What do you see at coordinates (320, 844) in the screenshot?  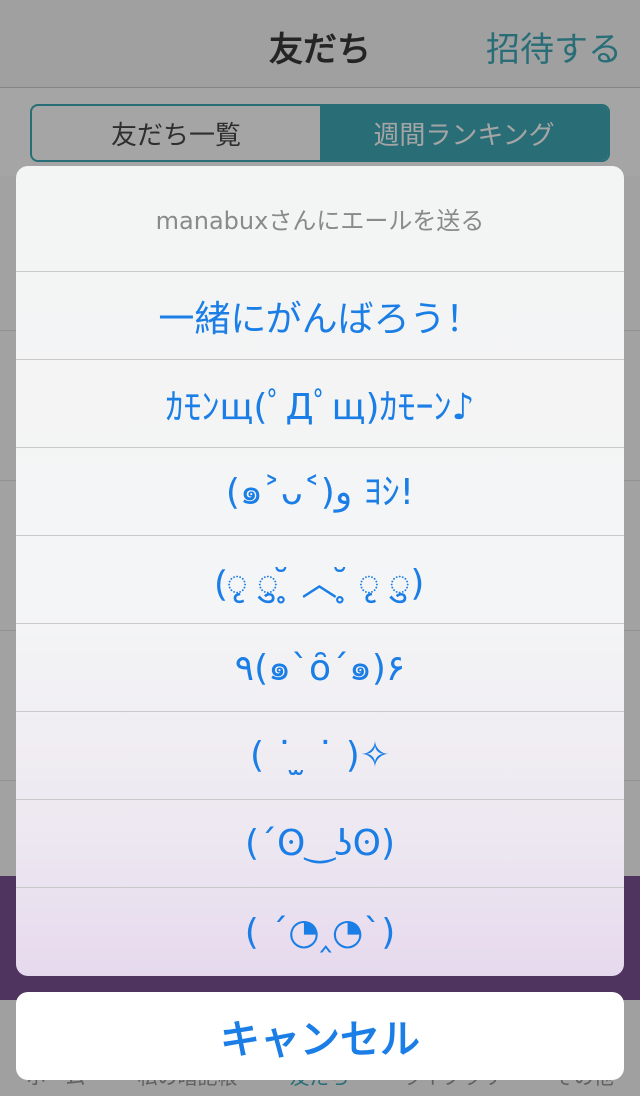 I see `cheer-option-smirk: (´ʘ‿ʖʘ)` at bounding box center [320, 844].